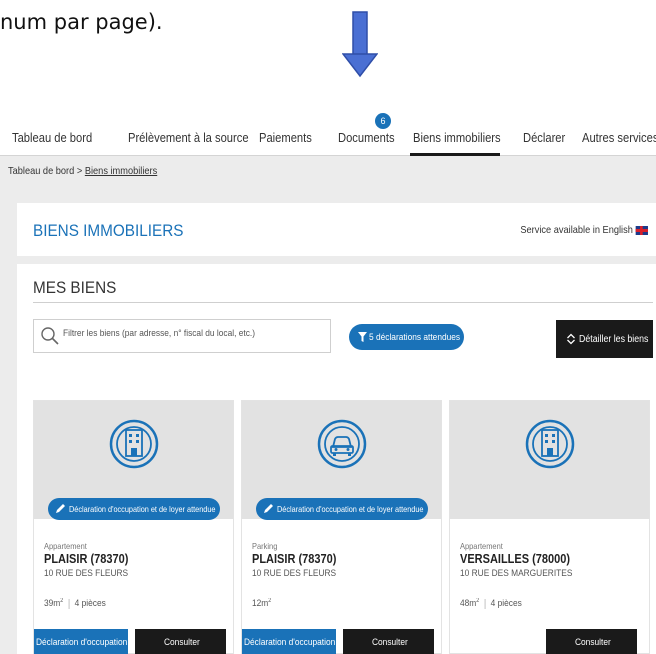 The image size is (656, 654). What do you see at coordinates (50, 336) in the screenshot?
I see `search-icon` at bounding box center [50, 336].